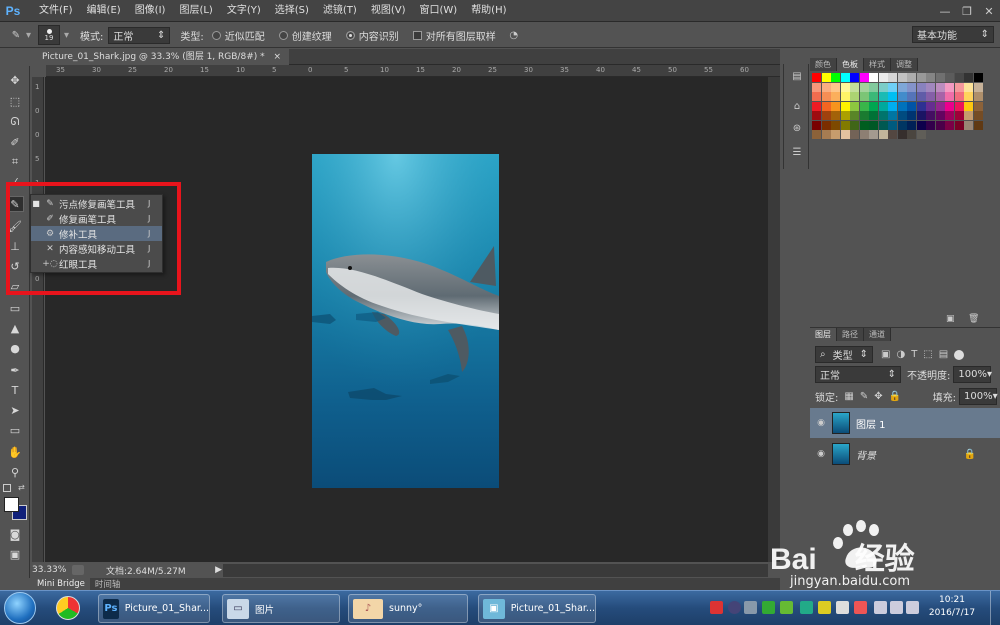 The image size is (1000, 625). Describe the element at coordinates (13, 11) in the screenshot. I see `ps-logo: Ps` at that location.